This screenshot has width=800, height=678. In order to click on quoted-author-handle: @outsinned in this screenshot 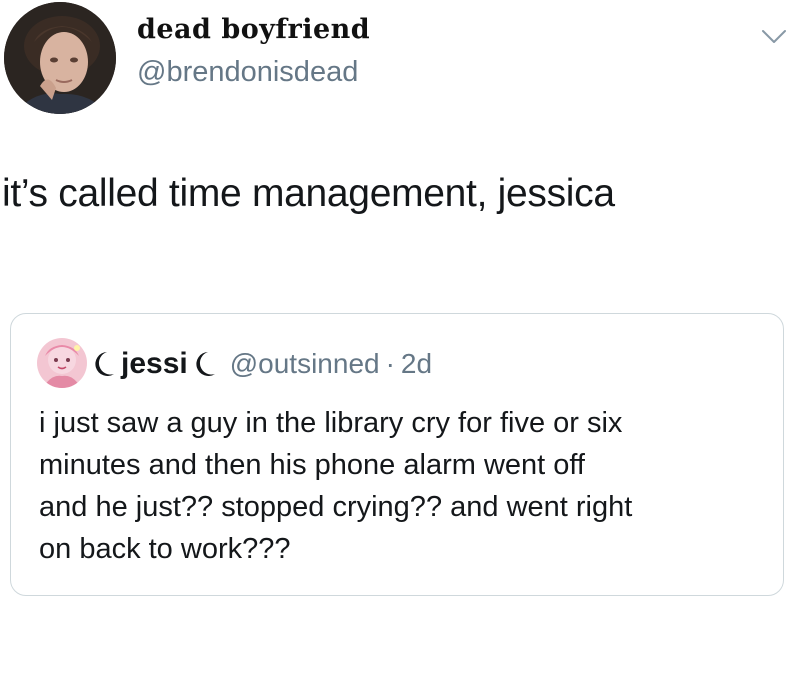, I will do `click(305, 364)`.